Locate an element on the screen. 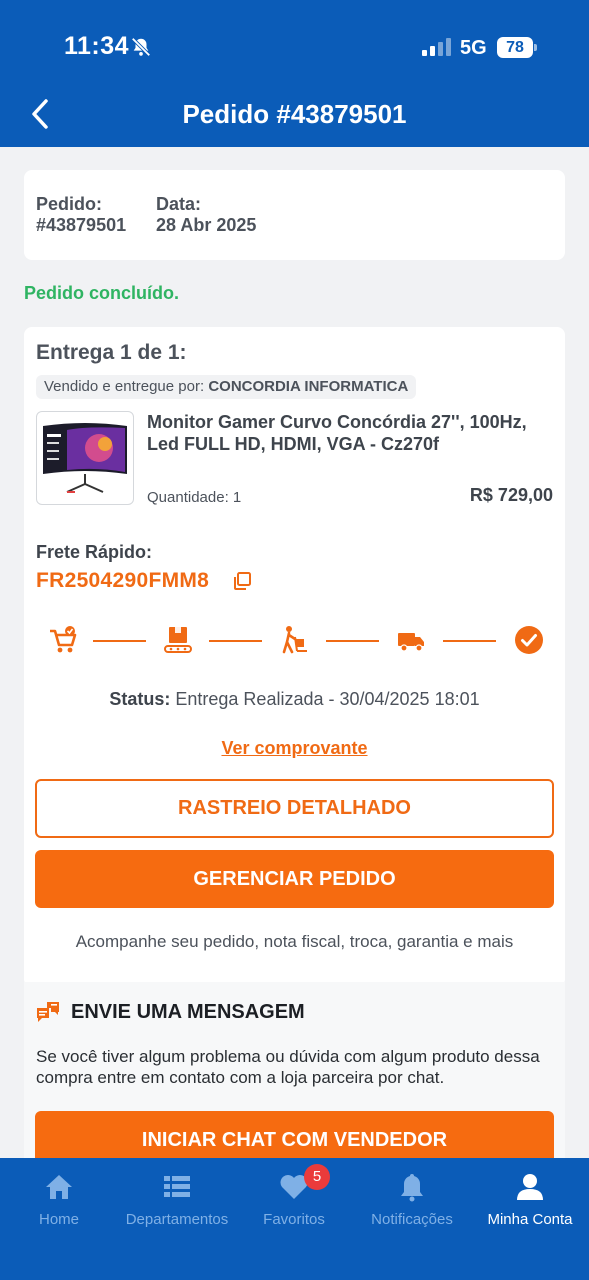 This screenshot has height=1280, width=589. product-price: R$ 729,00 is located at coordinates (511, 495).